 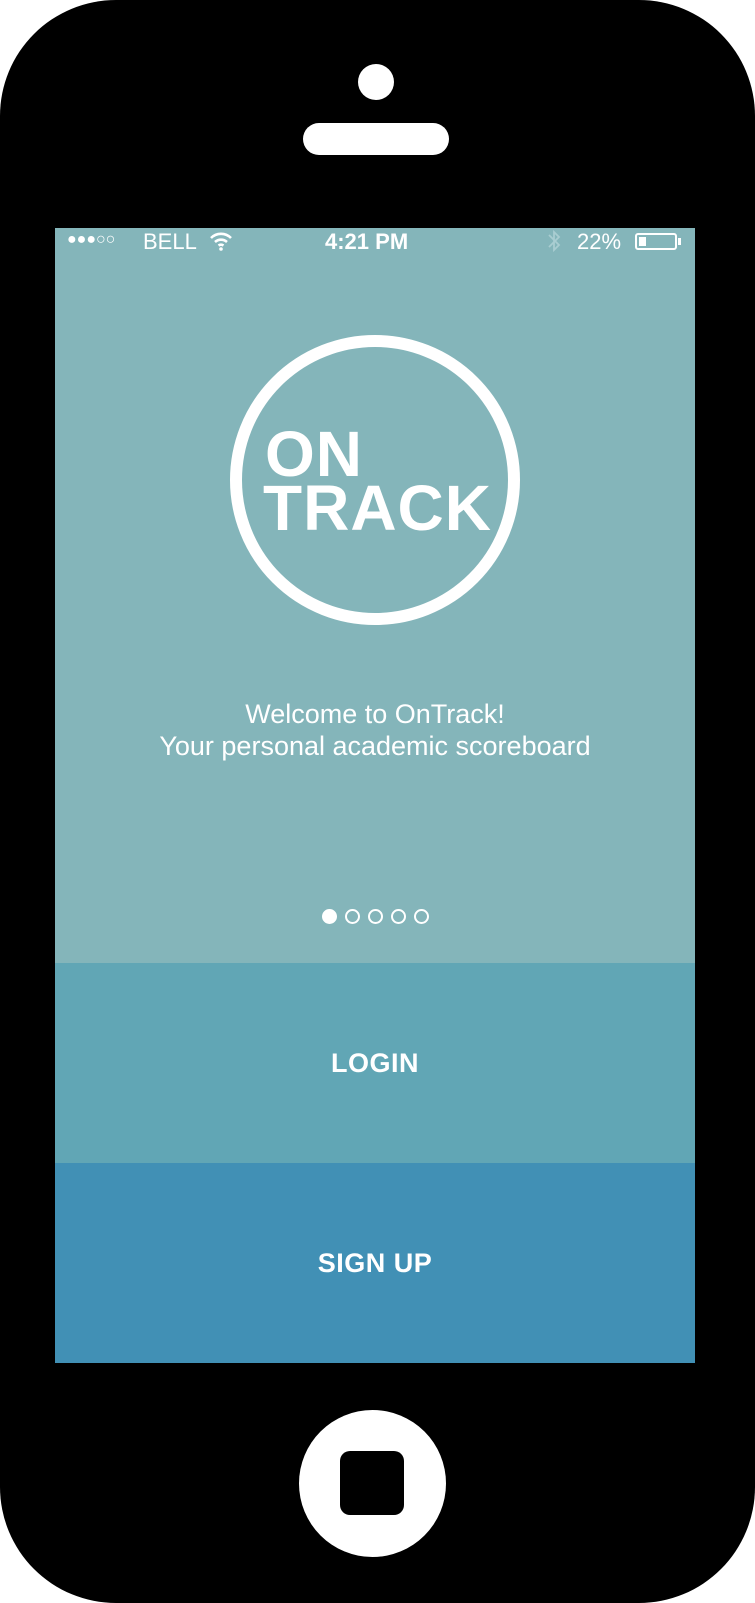 I want to click on page-indicator, so click(x=375, y=918).